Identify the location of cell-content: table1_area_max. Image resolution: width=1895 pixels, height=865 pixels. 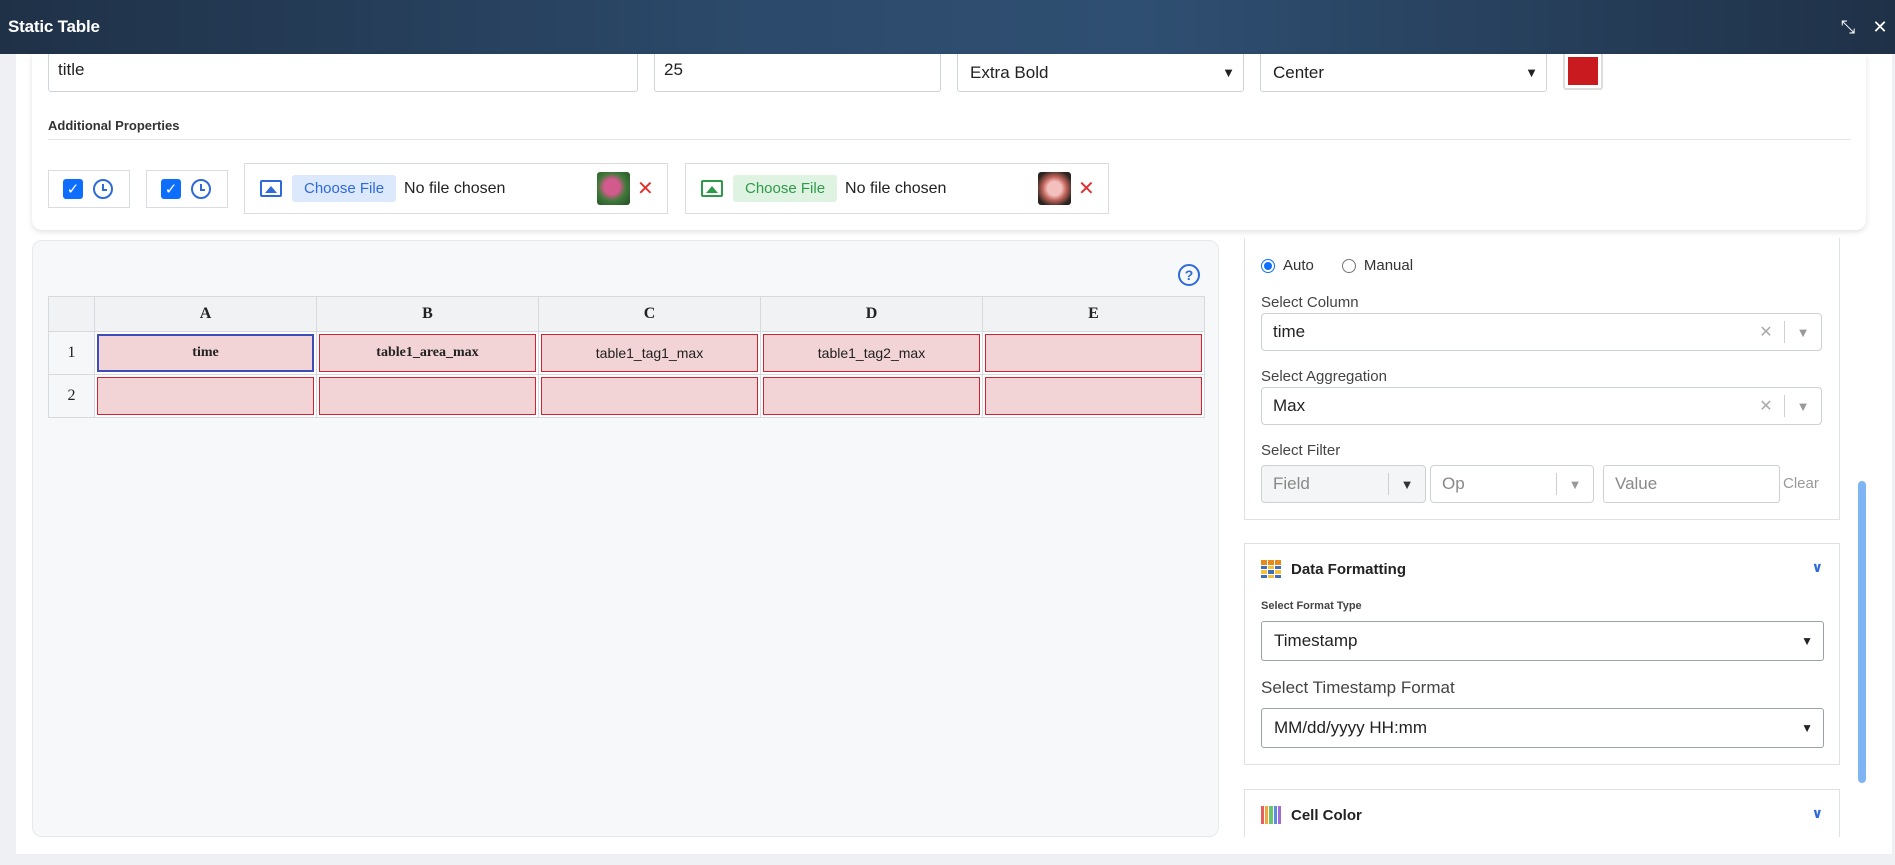
(427, 353).